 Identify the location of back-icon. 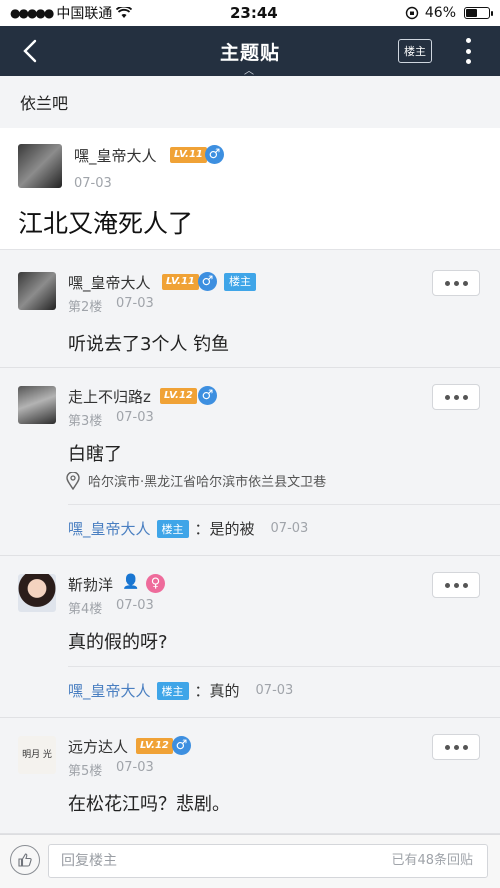
(31, 51).